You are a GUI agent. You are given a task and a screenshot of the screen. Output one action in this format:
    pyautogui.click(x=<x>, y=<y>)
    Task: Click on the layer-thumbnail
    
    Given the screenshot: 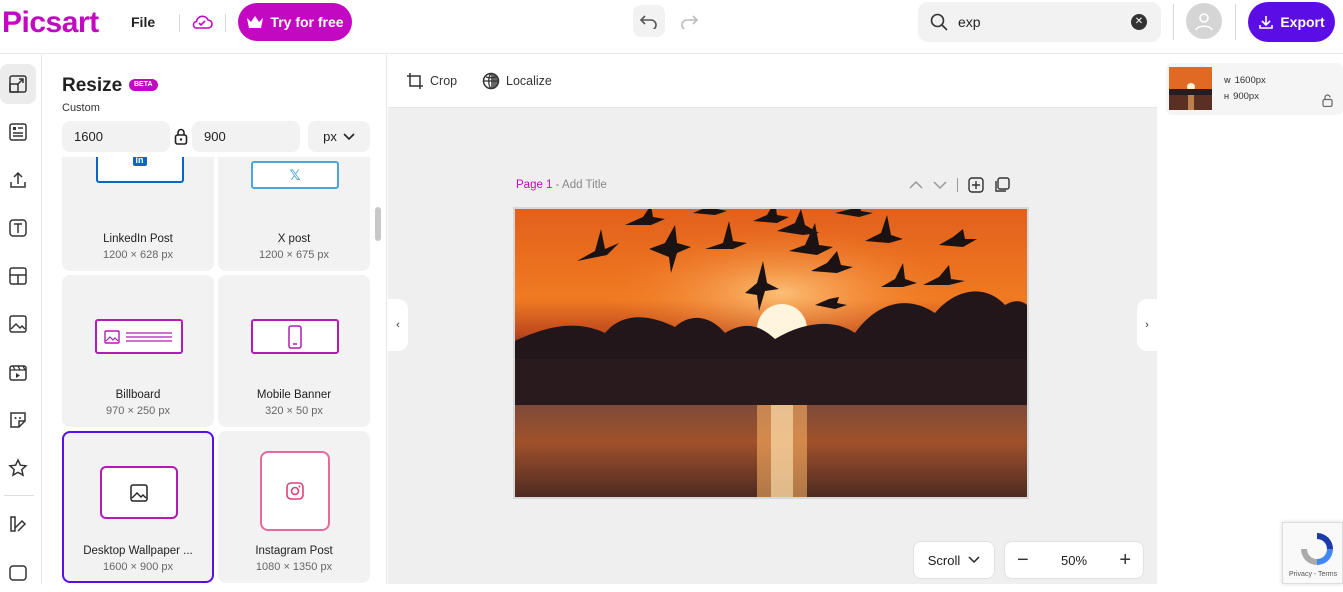 What is the action you would take?
    pyautogui.click(x=1190, y=88)
    